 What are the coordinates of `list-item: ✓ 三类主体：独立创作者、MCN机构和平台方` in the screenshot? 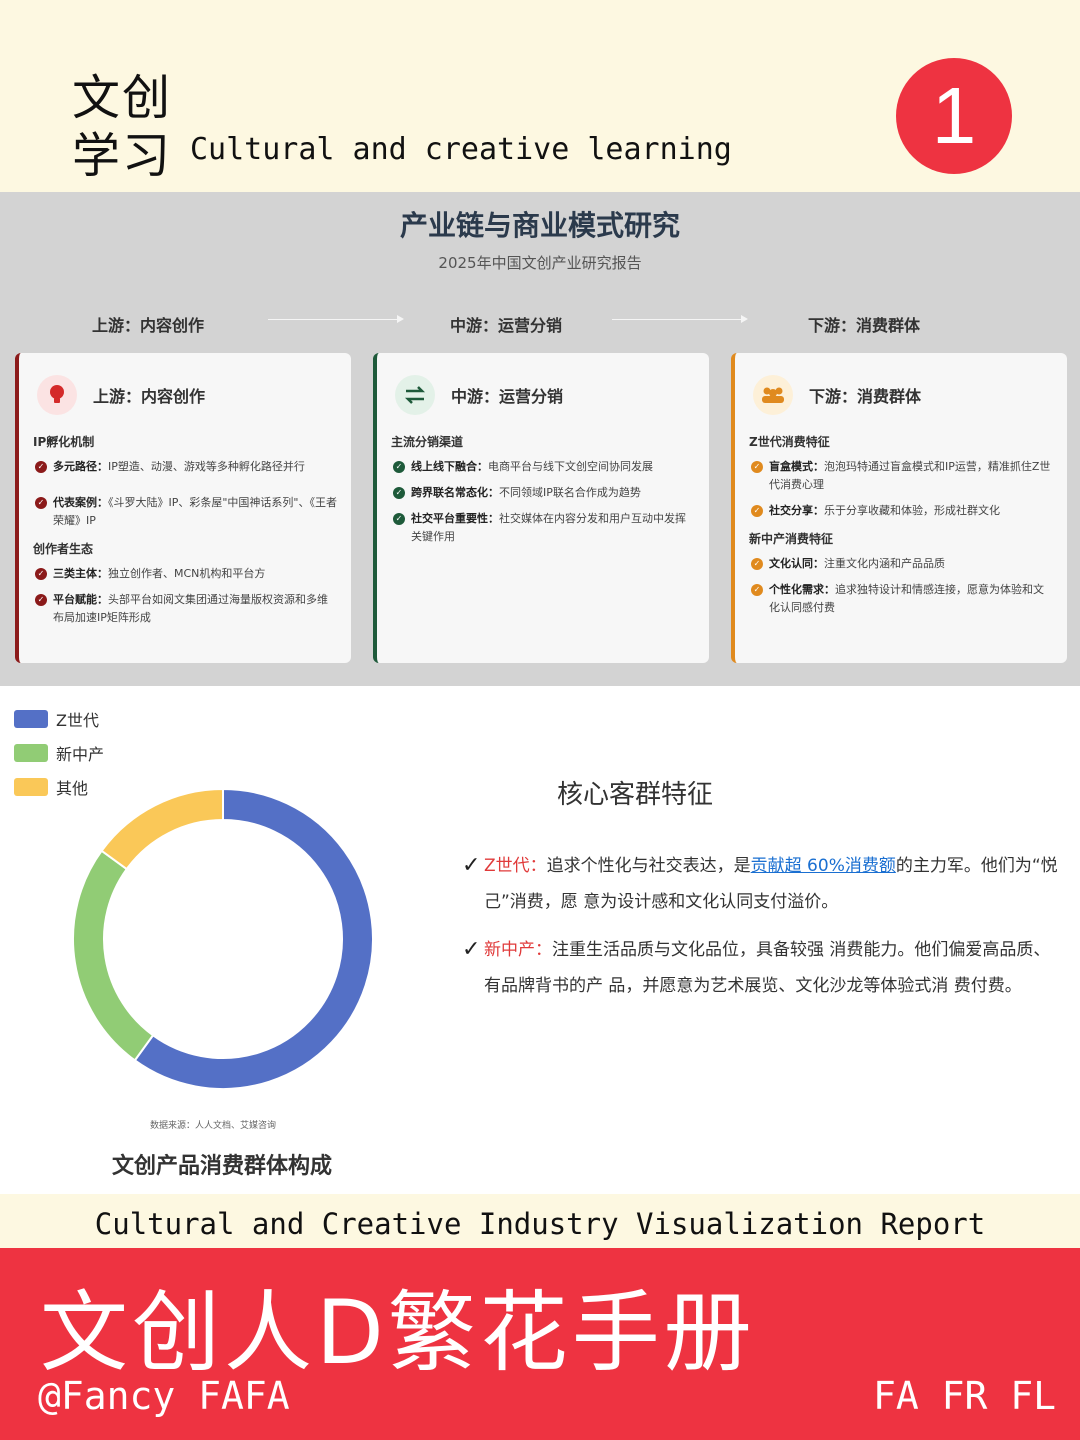 It's located at (185, 574).